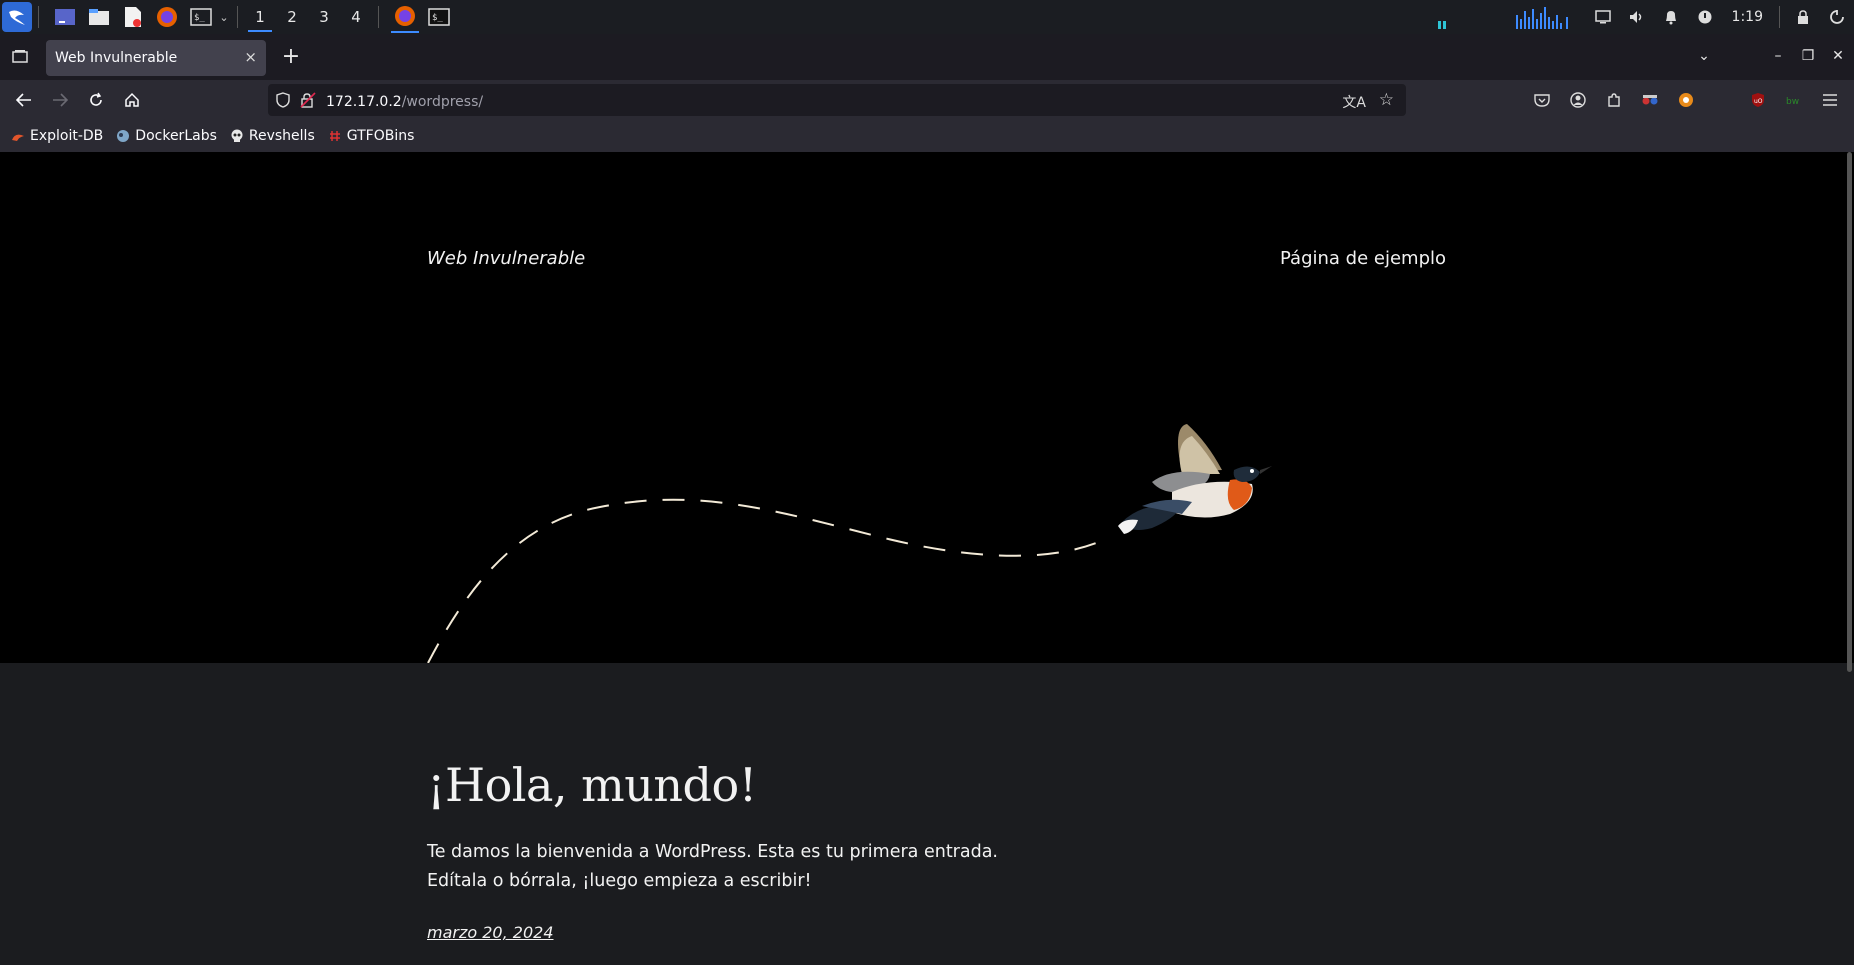 Image resolution: width=1854 pixels, height=965 pixels. What do you see at coordinates (283, 100) in the screenshot?
I see `shield-icon` at bounding box center [283, 100].